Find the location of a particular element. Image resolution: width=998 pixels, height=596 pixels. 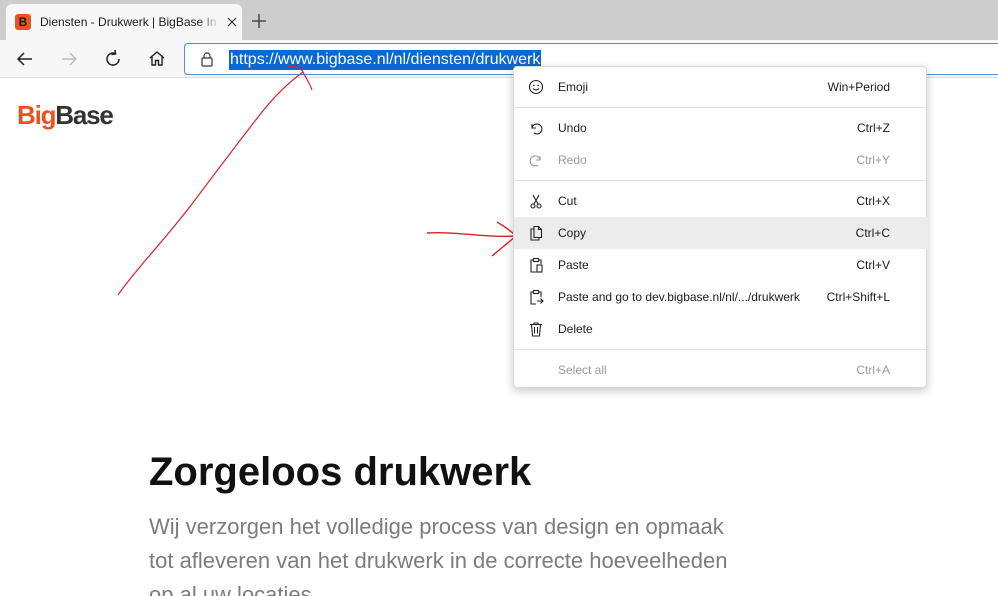

menu-item-copy: Copy Ctrl+C is located at coordinates (721, 233).